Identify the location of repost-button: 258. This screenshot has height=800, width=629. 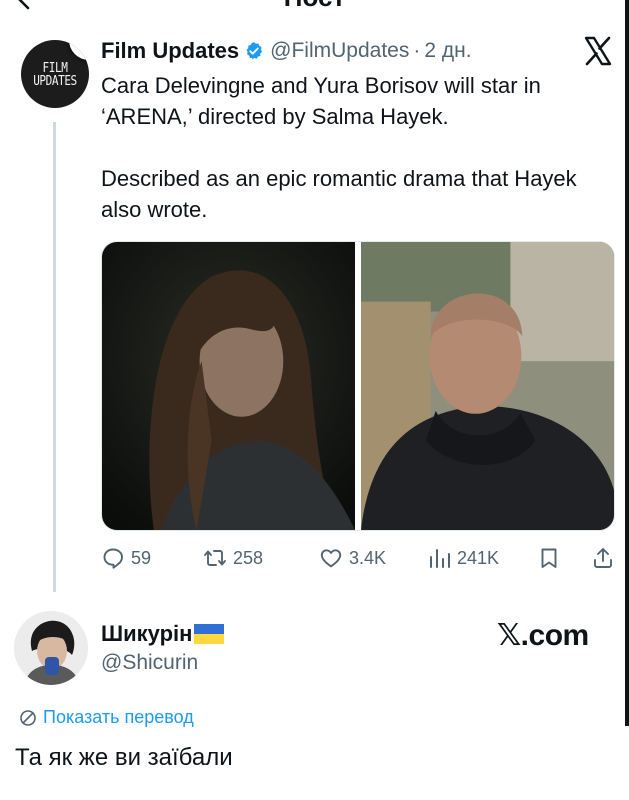
(233, 558).